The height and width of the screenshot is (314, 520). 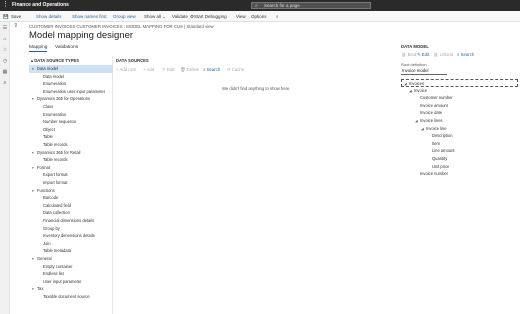 I want to click on model-node-label: Invoices, so click(x=417, y=83).